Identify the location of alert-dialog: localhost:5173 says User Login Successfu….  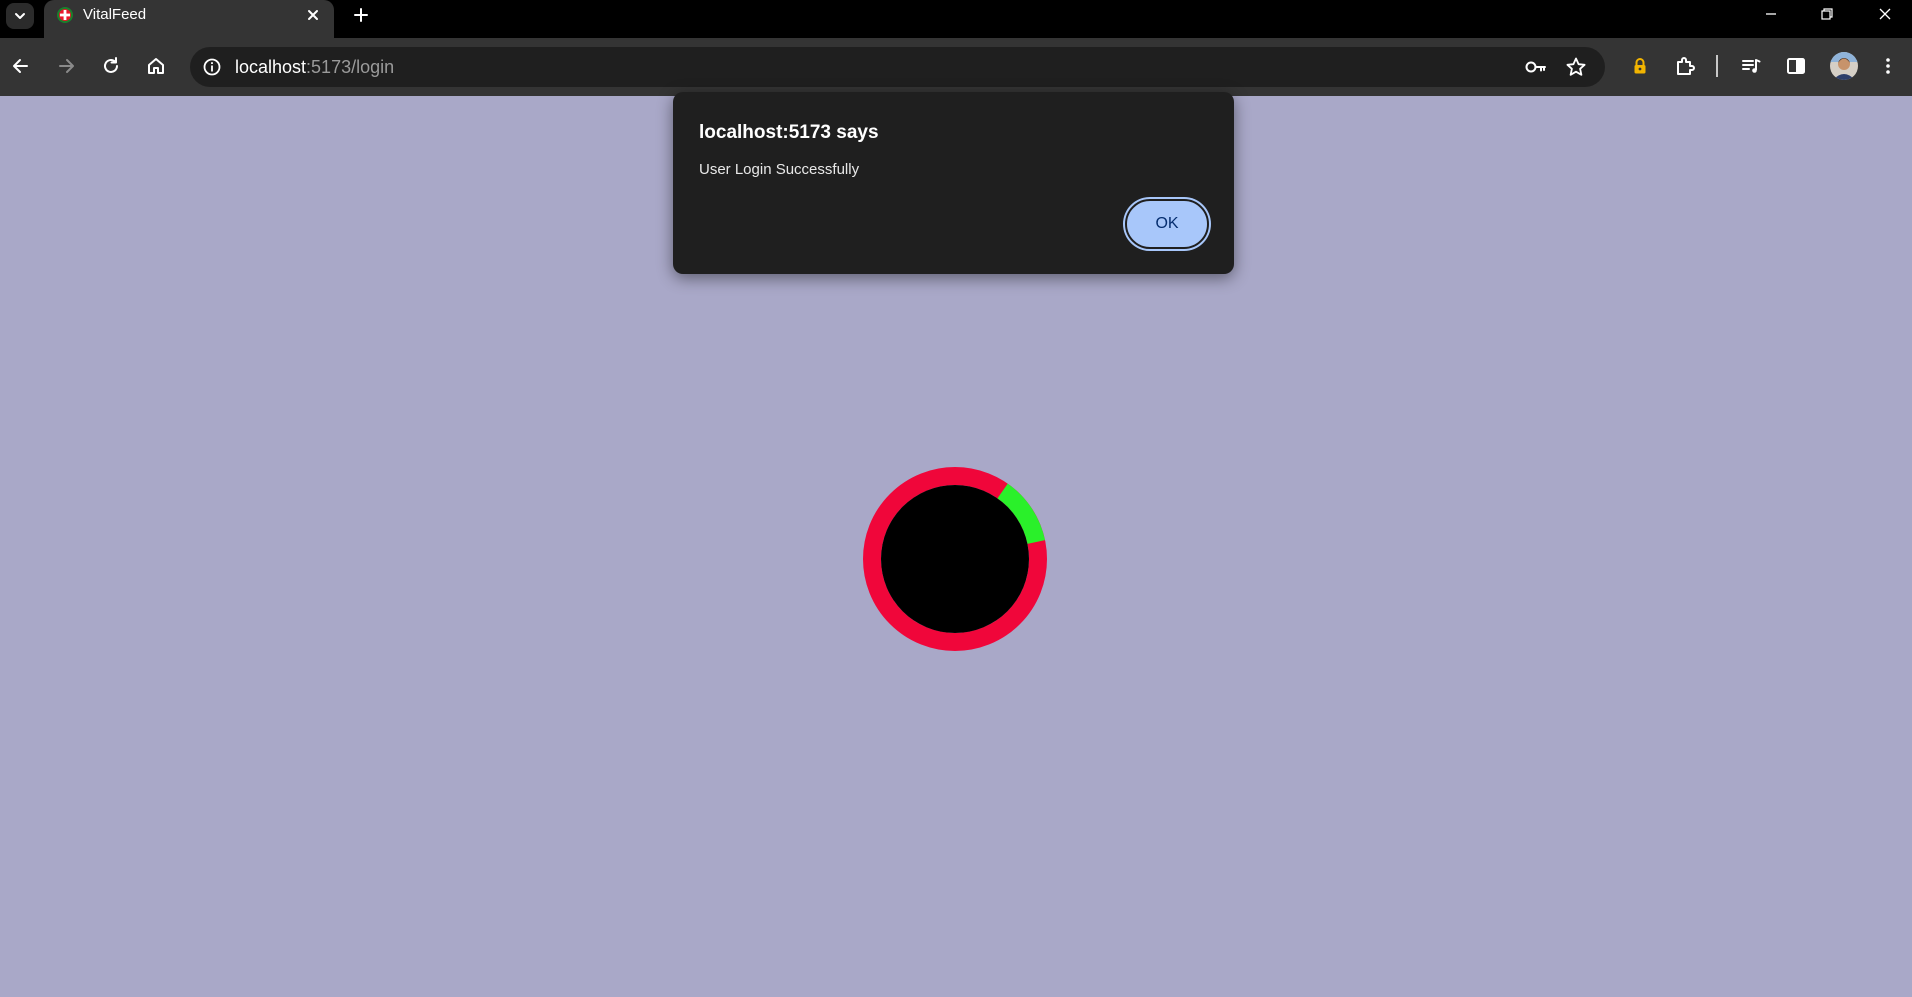
(953, 183).